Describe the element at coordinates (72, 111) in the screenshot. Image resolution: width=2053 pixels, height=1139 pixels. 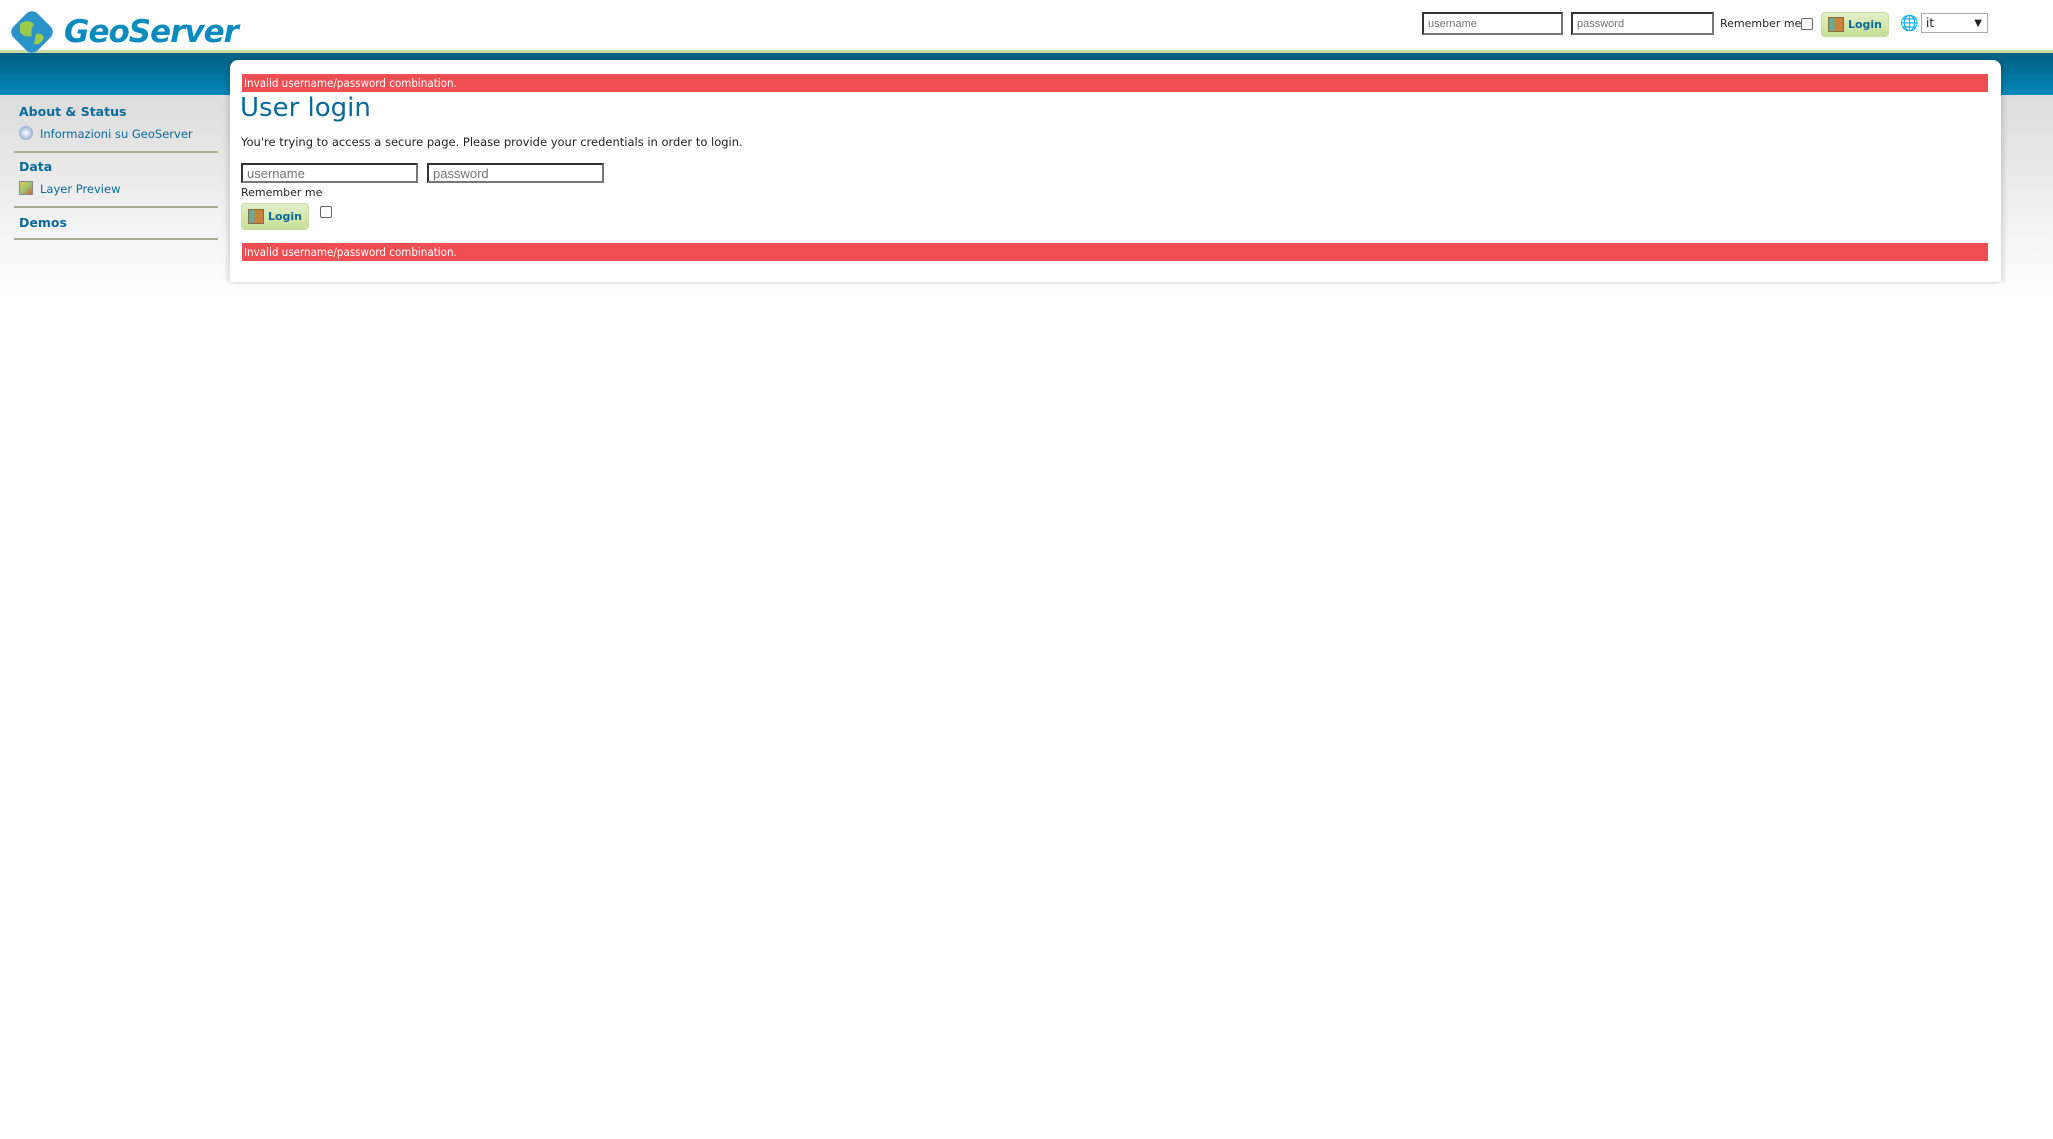
I see `sidebar-section-about: About & Status` at that location.